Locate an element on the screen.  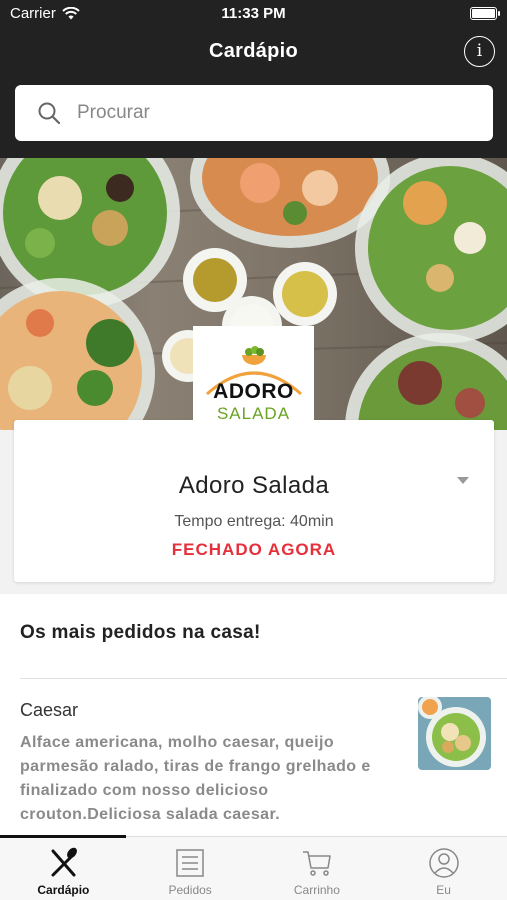
tab-carrinho: Carrinho is located at coordinates (317, 868).